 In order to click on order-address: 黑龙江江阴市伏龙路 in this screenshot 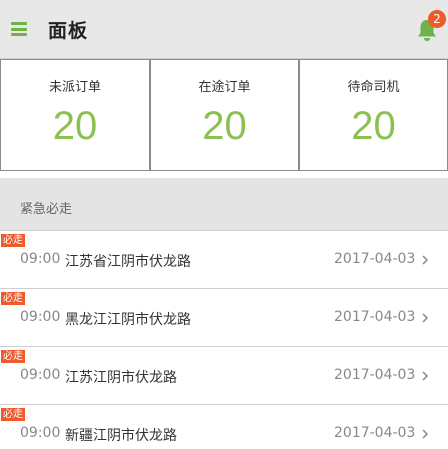, I will do `click(128, 320)`.